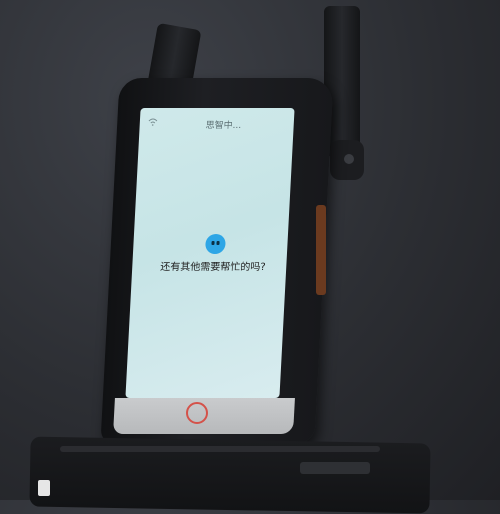 Image resolution: width=500 pixels, height=514 pixels. I want to click on home-button-ring-icon, so click(197, 413).